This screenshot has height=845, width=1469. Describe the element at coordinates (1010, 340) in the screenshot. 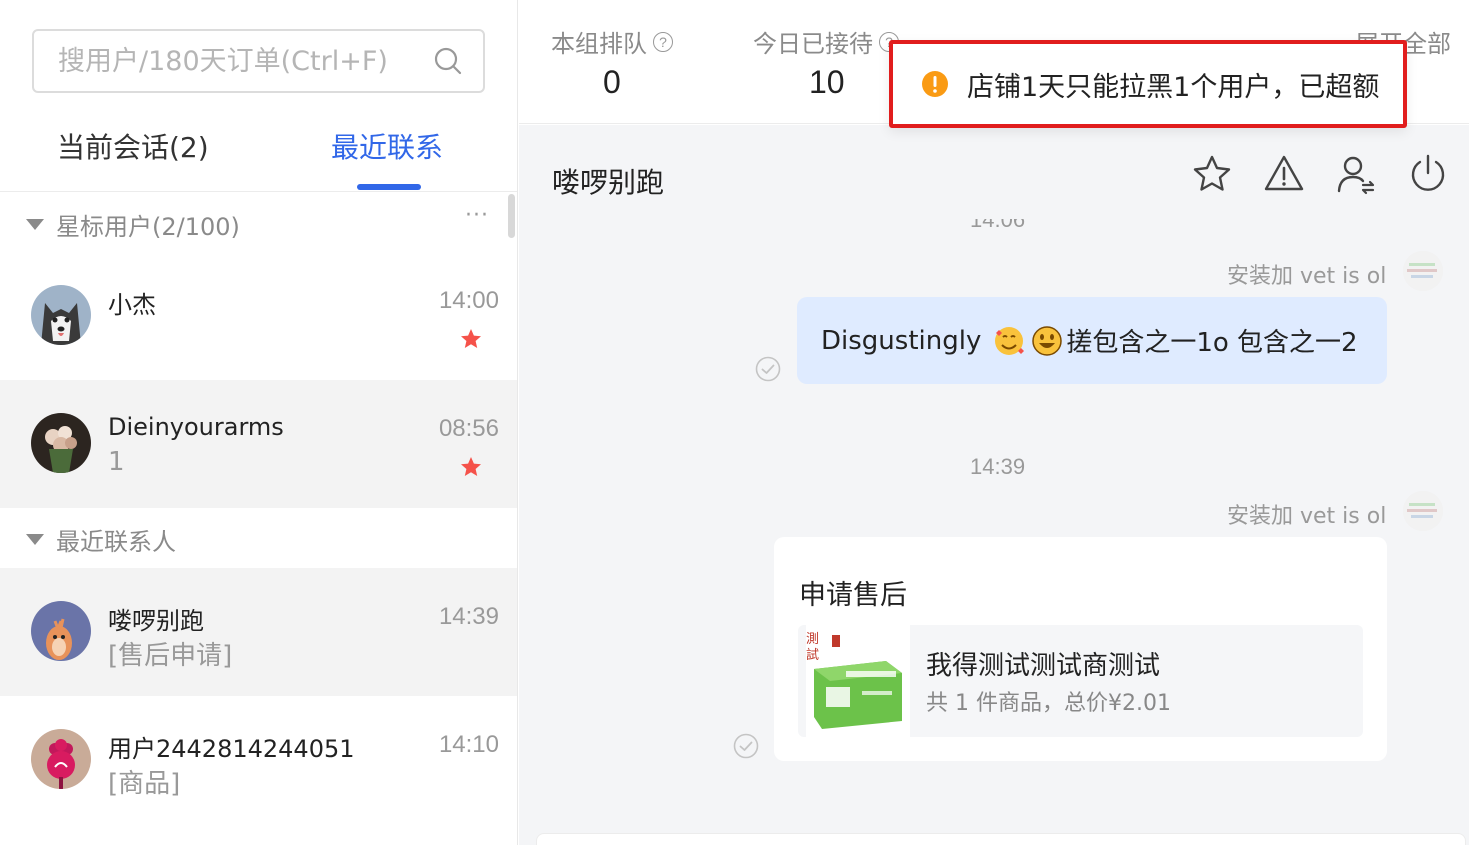

I see `smiling-hearts-emoji-icon` at that location.